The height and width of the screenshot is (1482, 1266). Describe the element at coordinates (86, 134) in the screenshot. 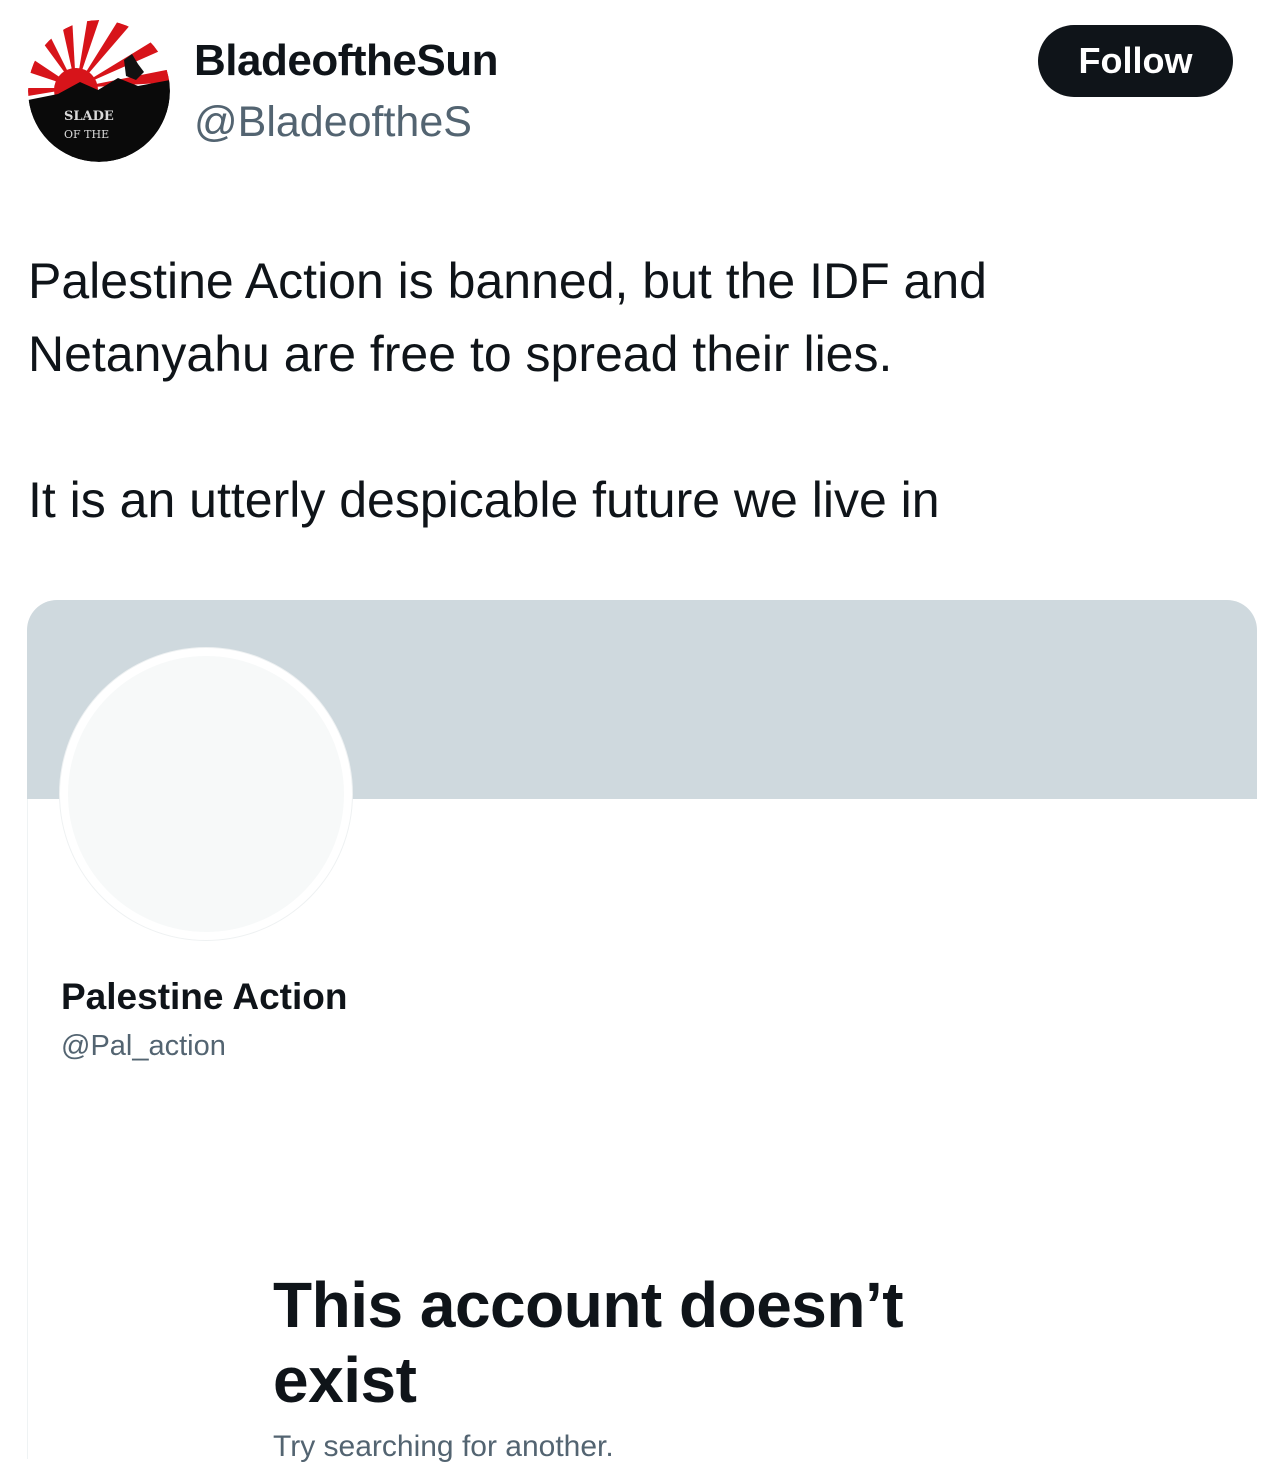

I see `svg-text: OF THE` at that location.